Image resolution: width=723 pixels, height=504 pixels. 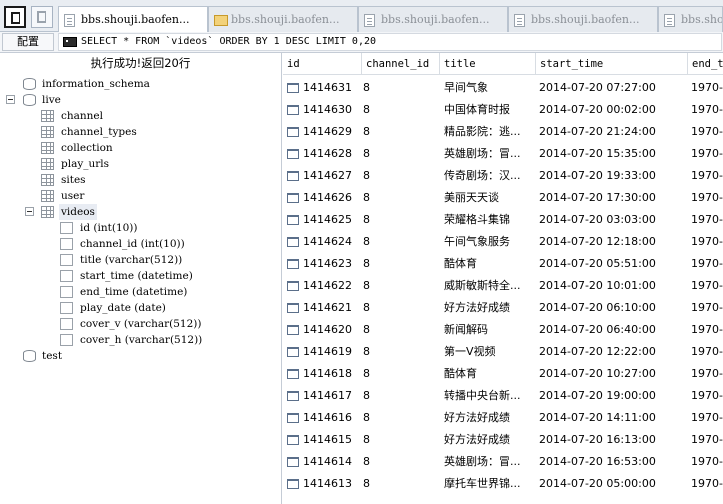 I want to click on panel-toggle-button, so click(x=15, y=17).